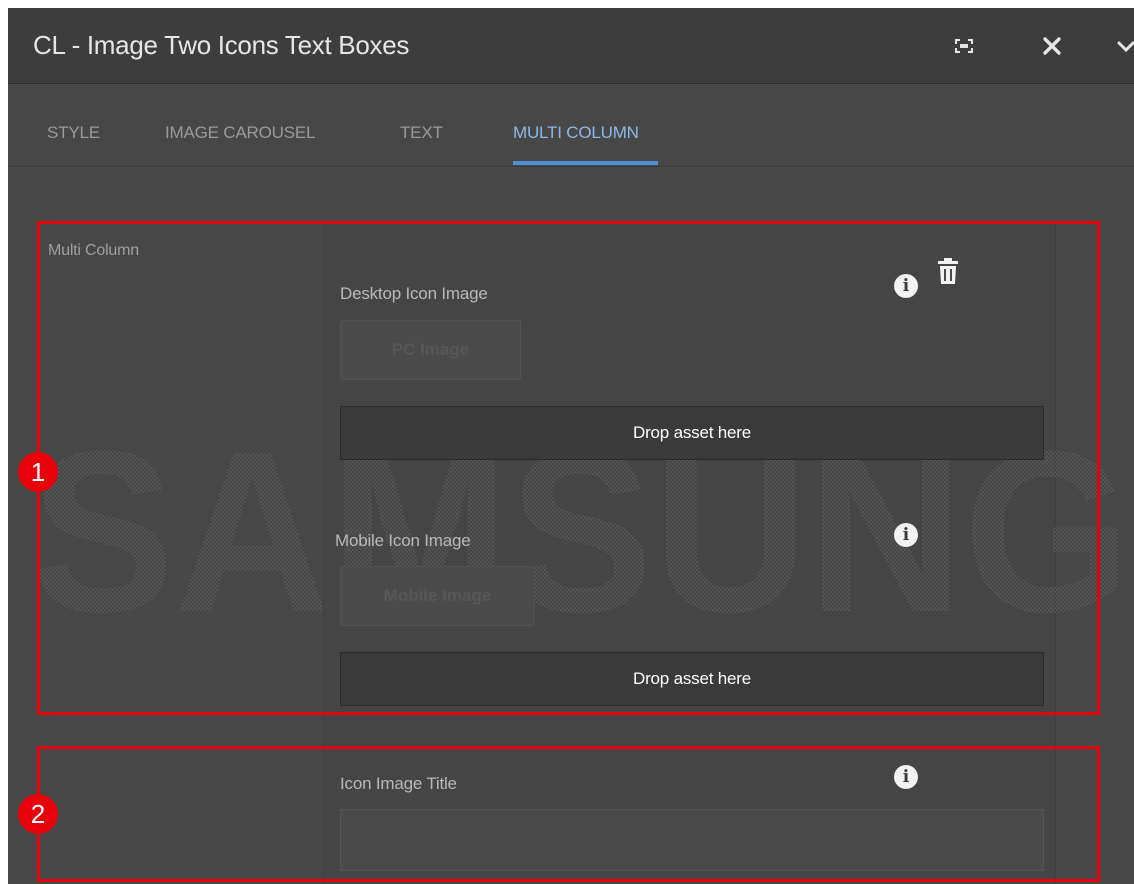  I want to click on mobile-icon-dropzone: Drop asset here, so click(692, 679).